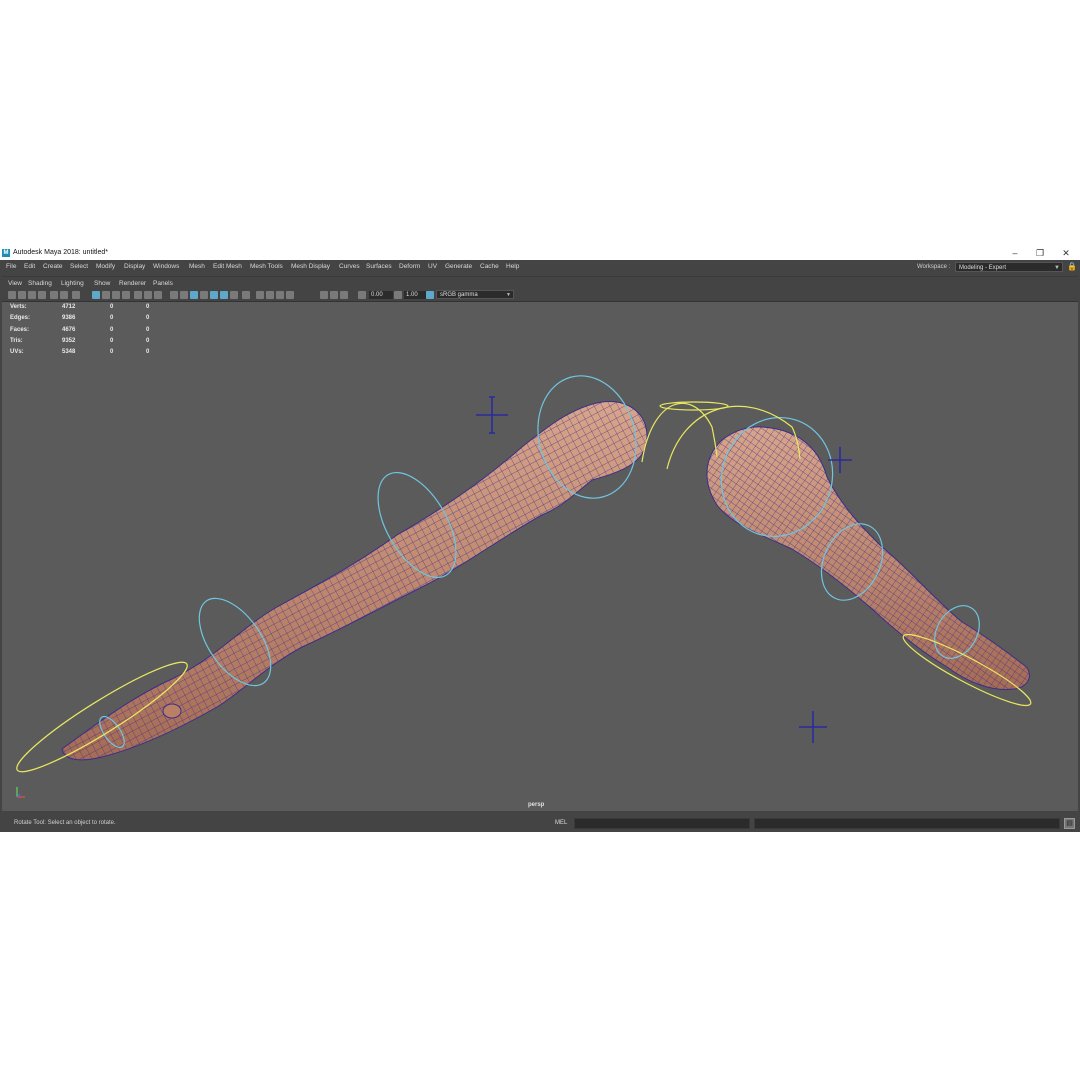 The width and height of the screenshot is (1080, 1080). What do you see at coordinates (662, 823) in the screenshot?
I see `command-input` at bounding box center [662, 823].